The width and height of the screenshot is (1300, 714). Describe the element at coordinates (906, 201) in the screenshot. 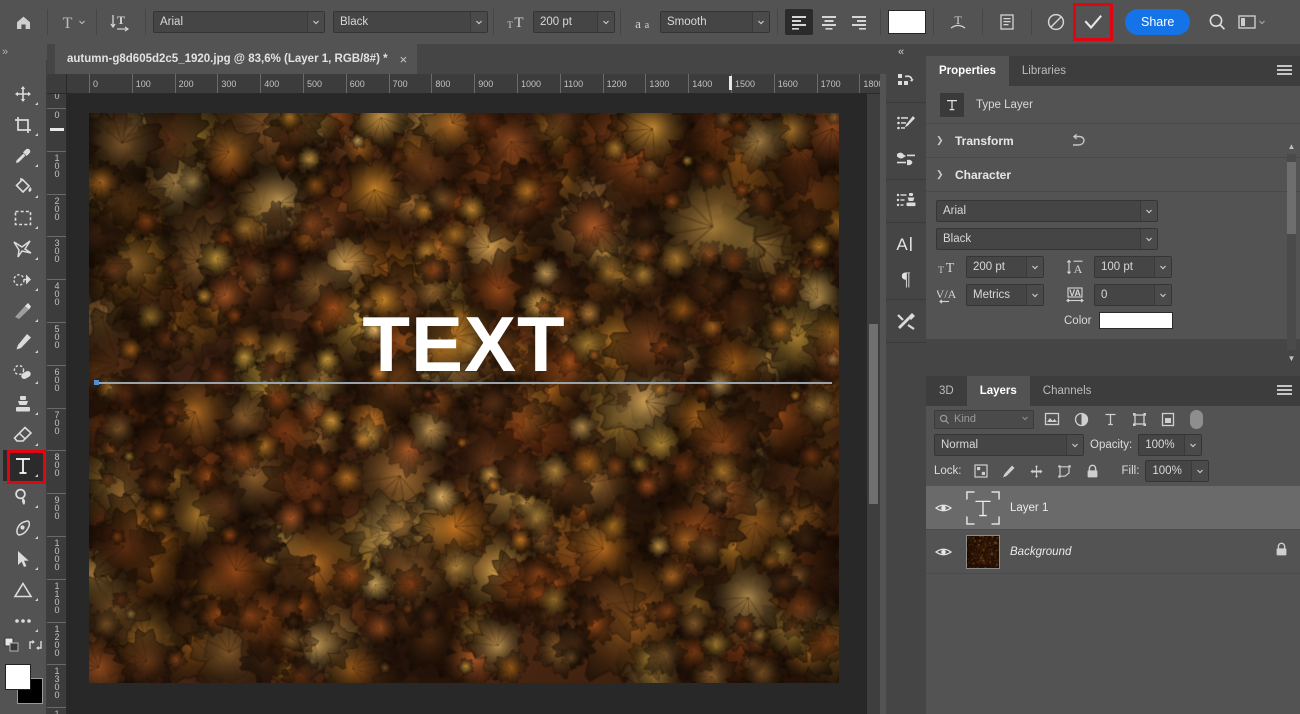

I see `clone-source-icon` at that location.